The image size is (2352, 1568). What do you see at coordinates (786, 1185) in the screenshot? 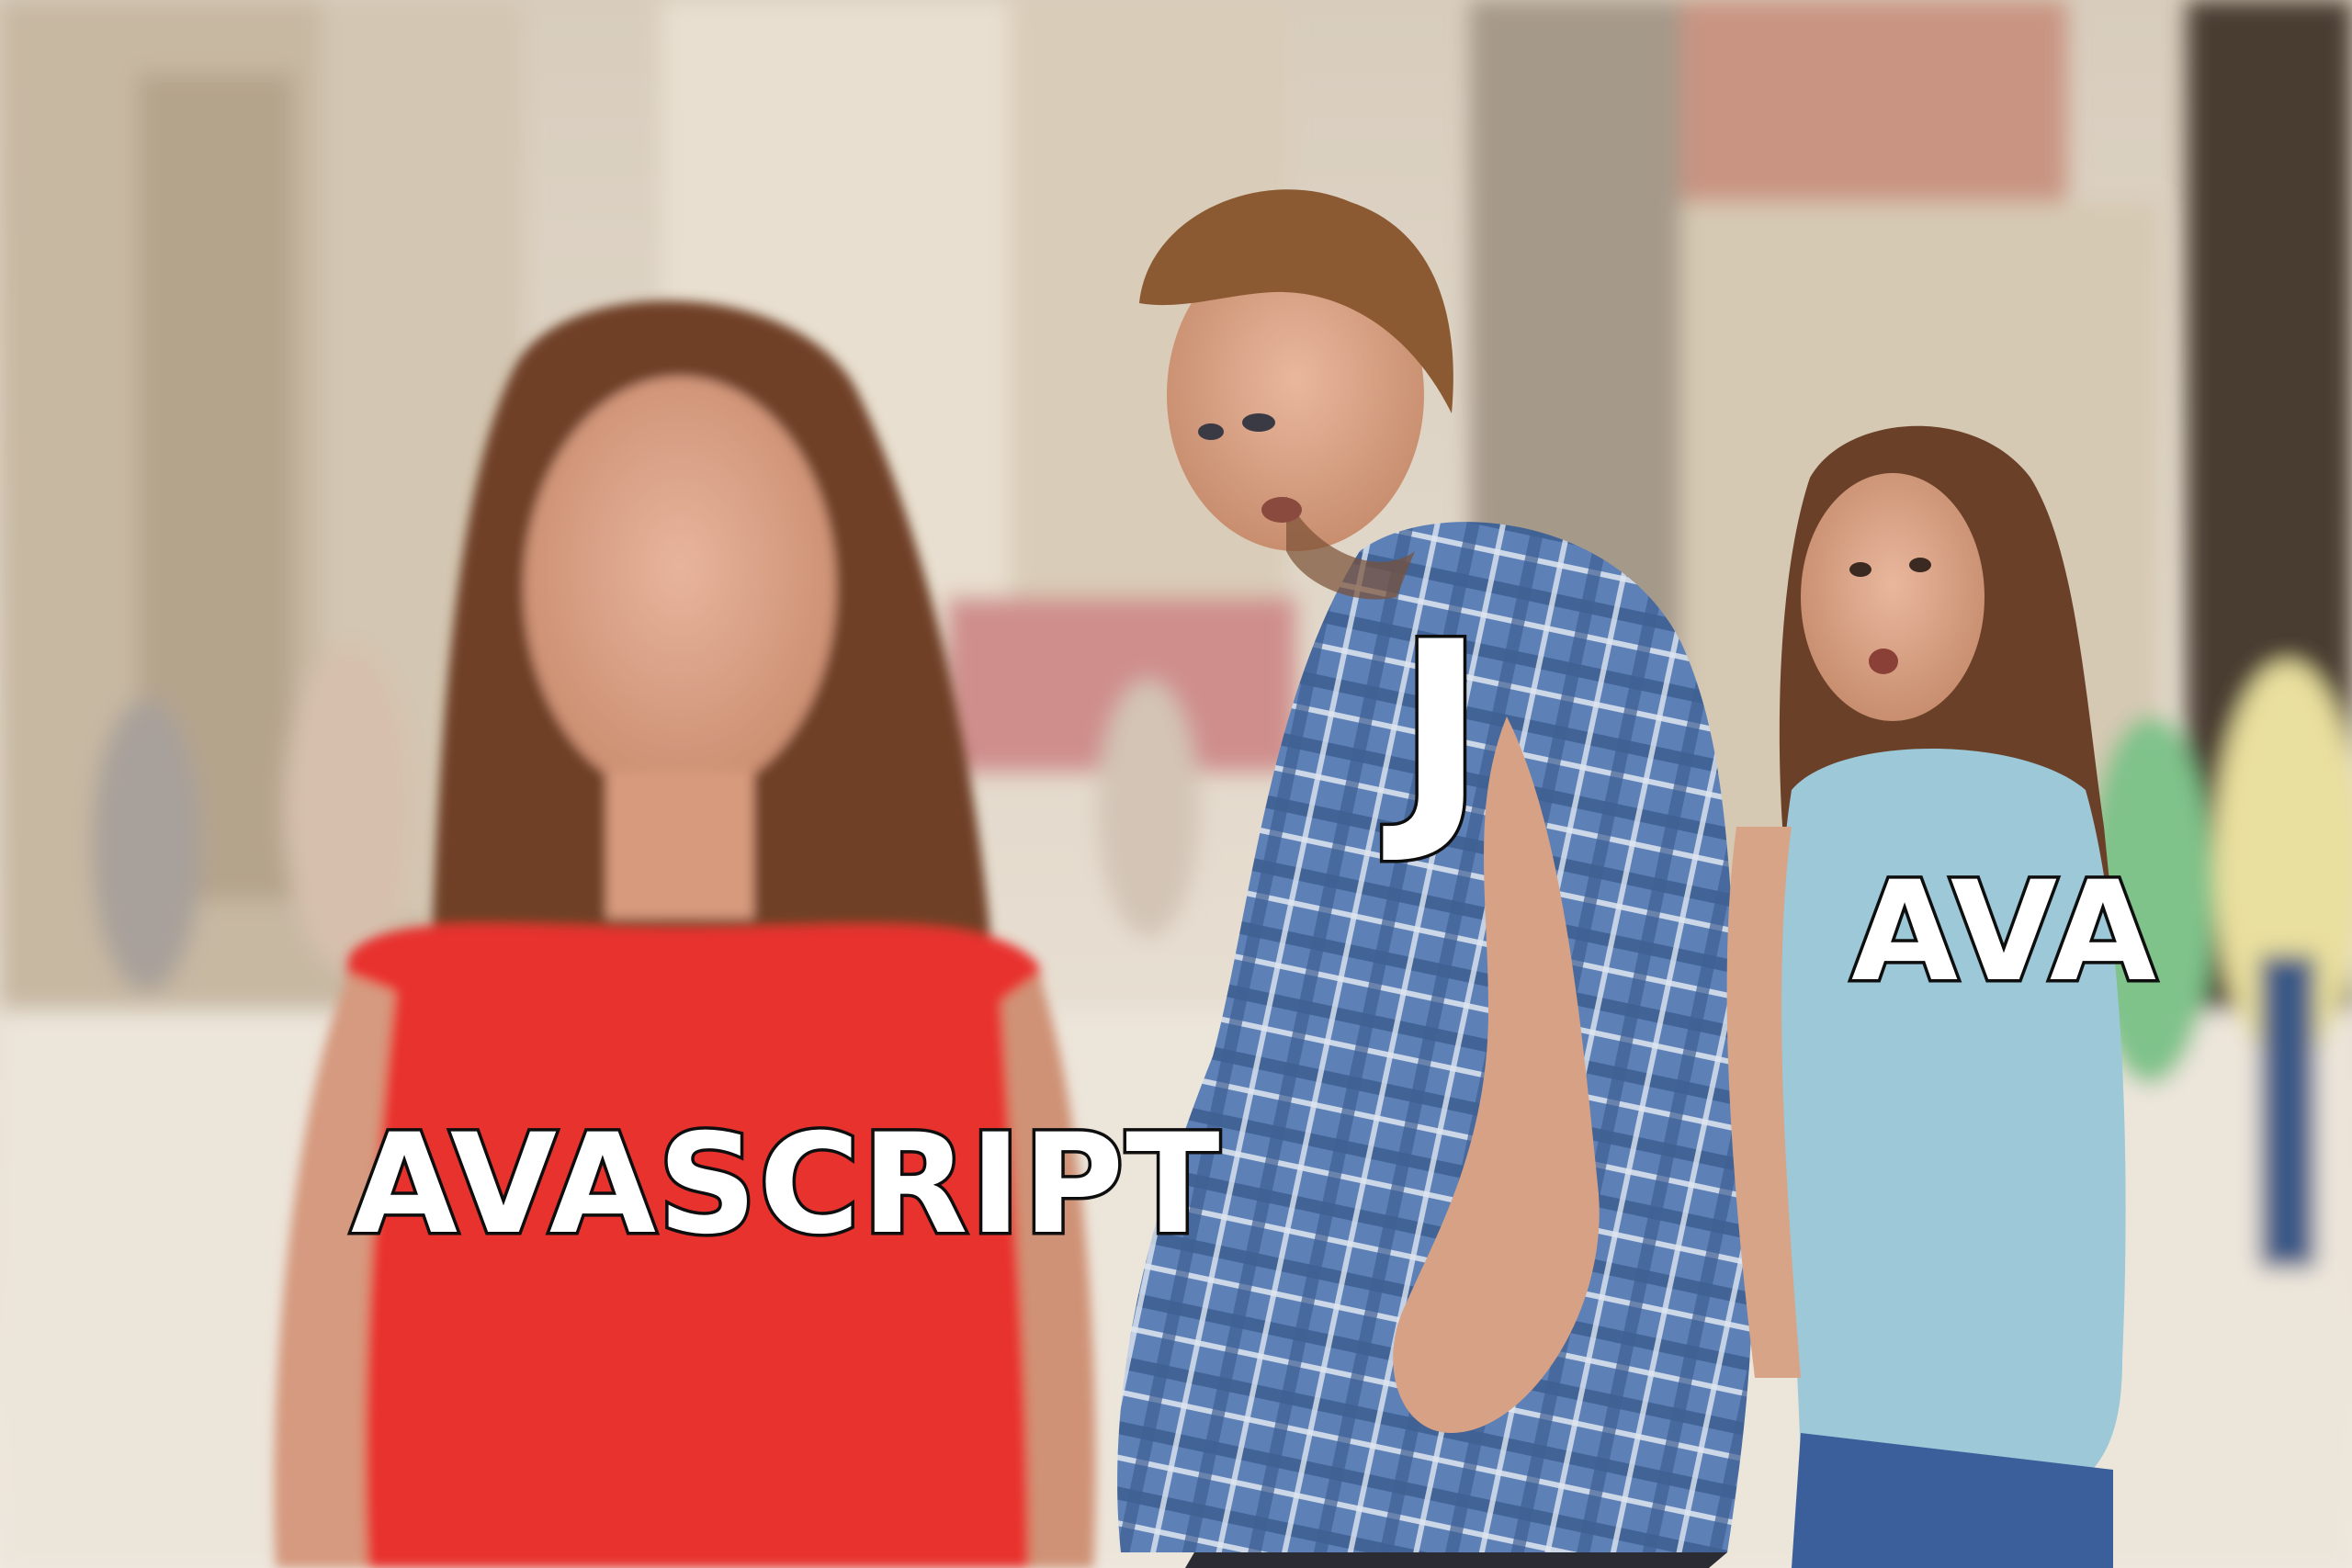
I see `caption-avascript: AVASCRIPT` at bounding box center [786, 1185].